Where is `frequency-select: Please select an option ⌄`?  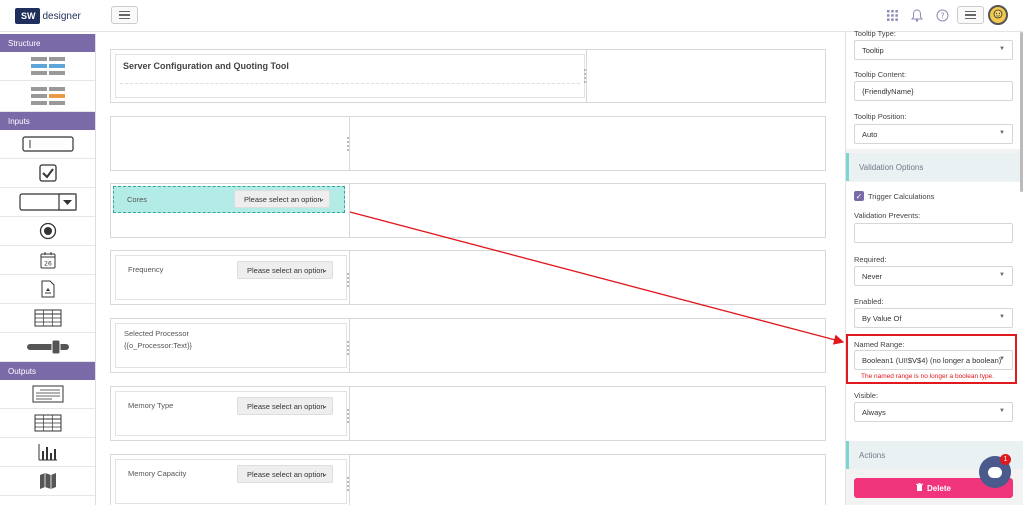
frequency-select: Please select an option ⌄ is located at coordinates (285, 270).